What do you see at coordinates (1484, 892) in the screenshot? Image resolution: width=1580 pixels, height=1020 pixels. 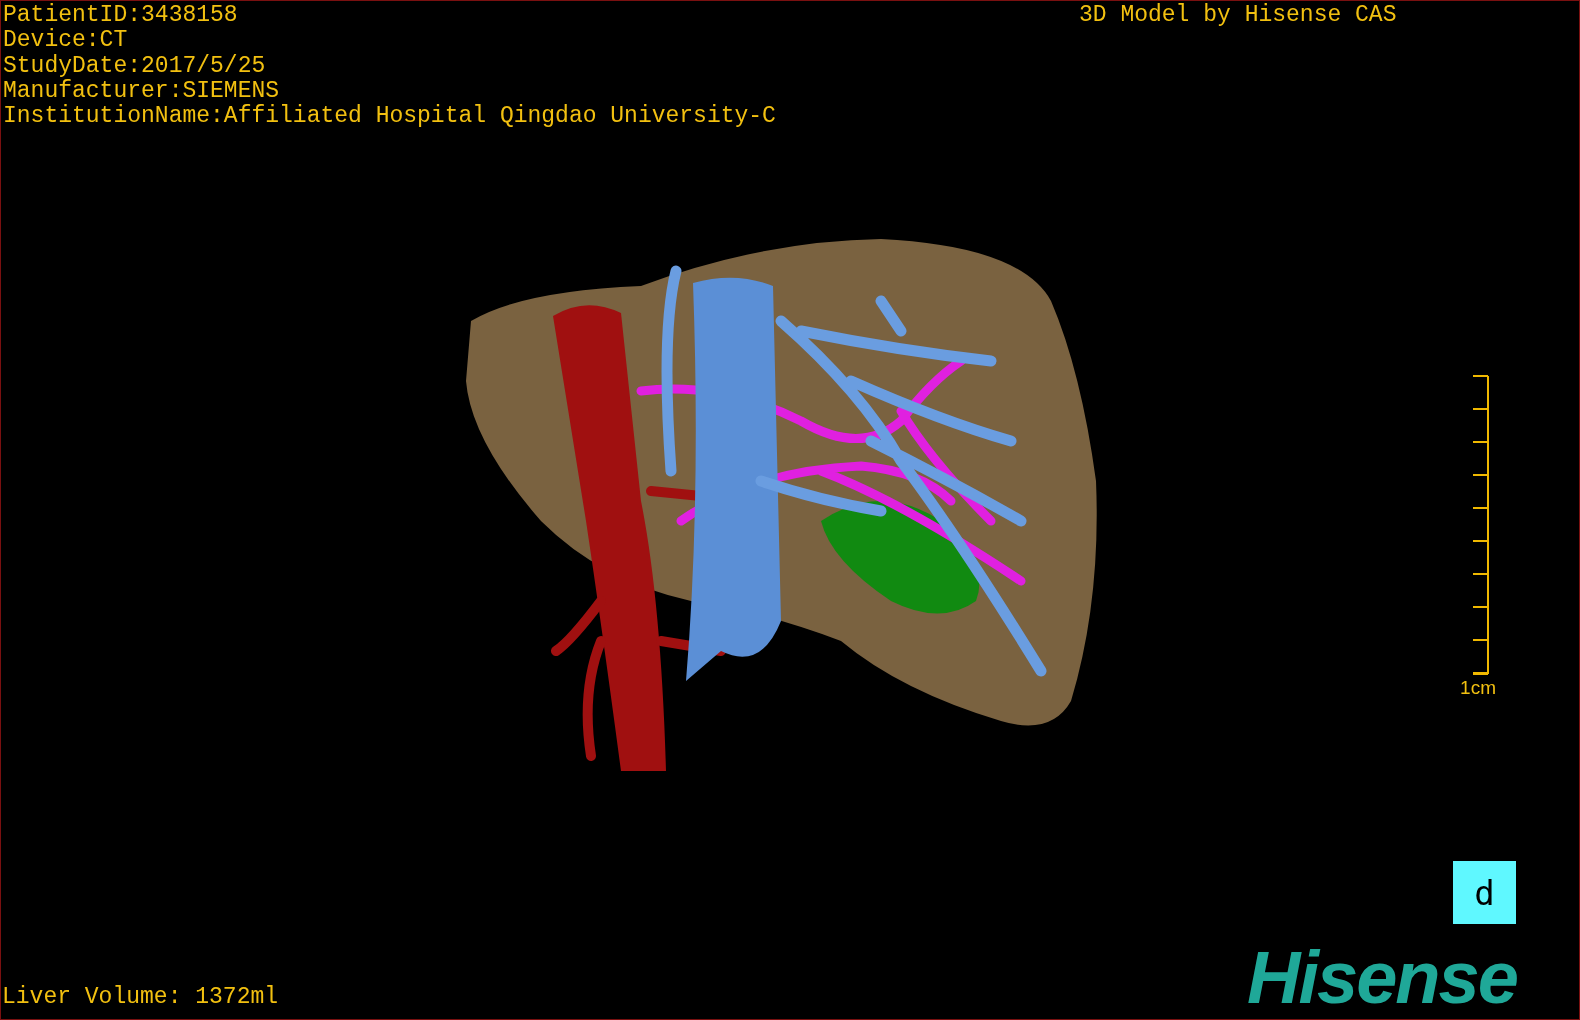 I see `view-button: d` at bounding box center [1484, 892].